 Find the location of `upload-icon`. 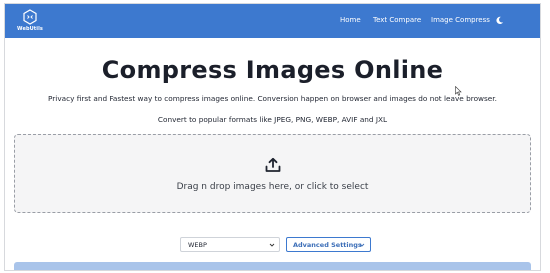

upload-icon is located at coordinates (273, 164).